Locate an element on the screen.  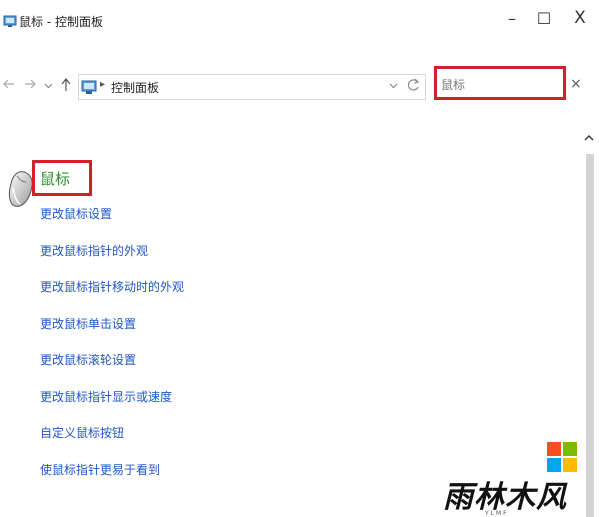
close-button: X is located at coordinates (579, 18).